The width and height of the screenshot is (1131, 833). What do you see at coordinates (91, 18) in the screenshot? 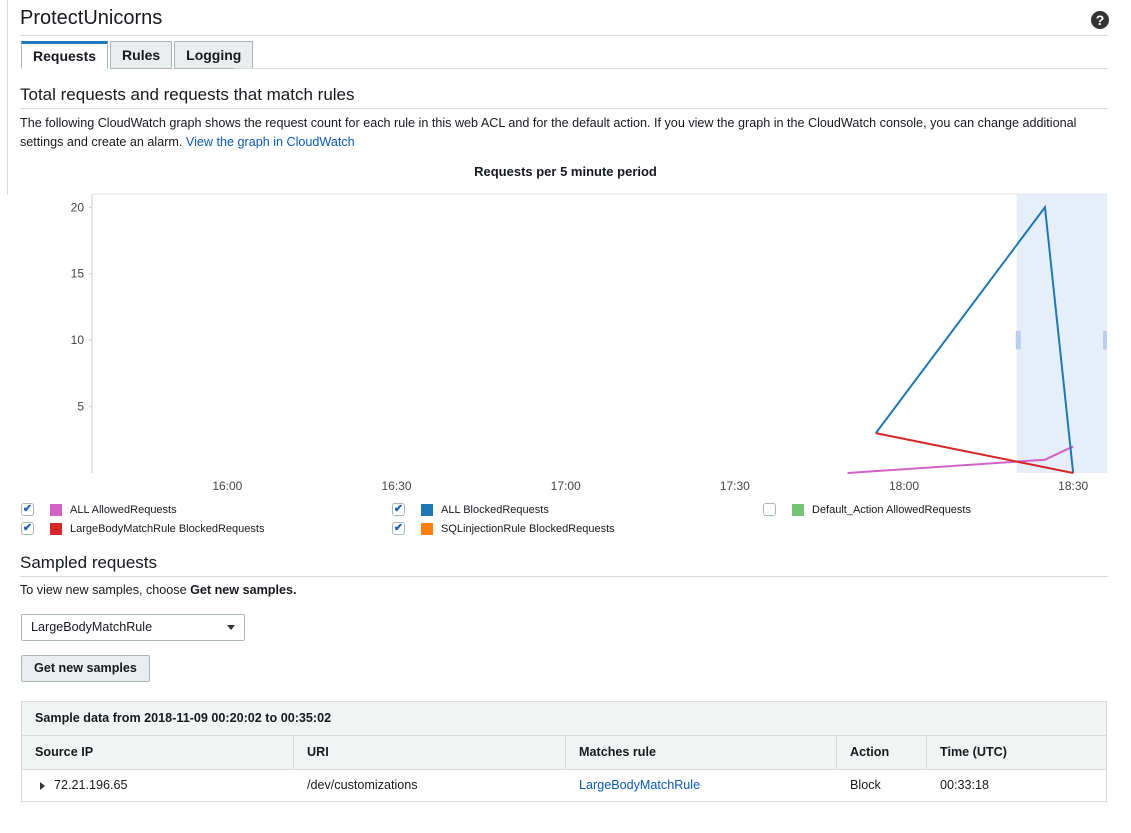
I see `page-title: ProtectUnicorns` at bounding box center [91, 18].